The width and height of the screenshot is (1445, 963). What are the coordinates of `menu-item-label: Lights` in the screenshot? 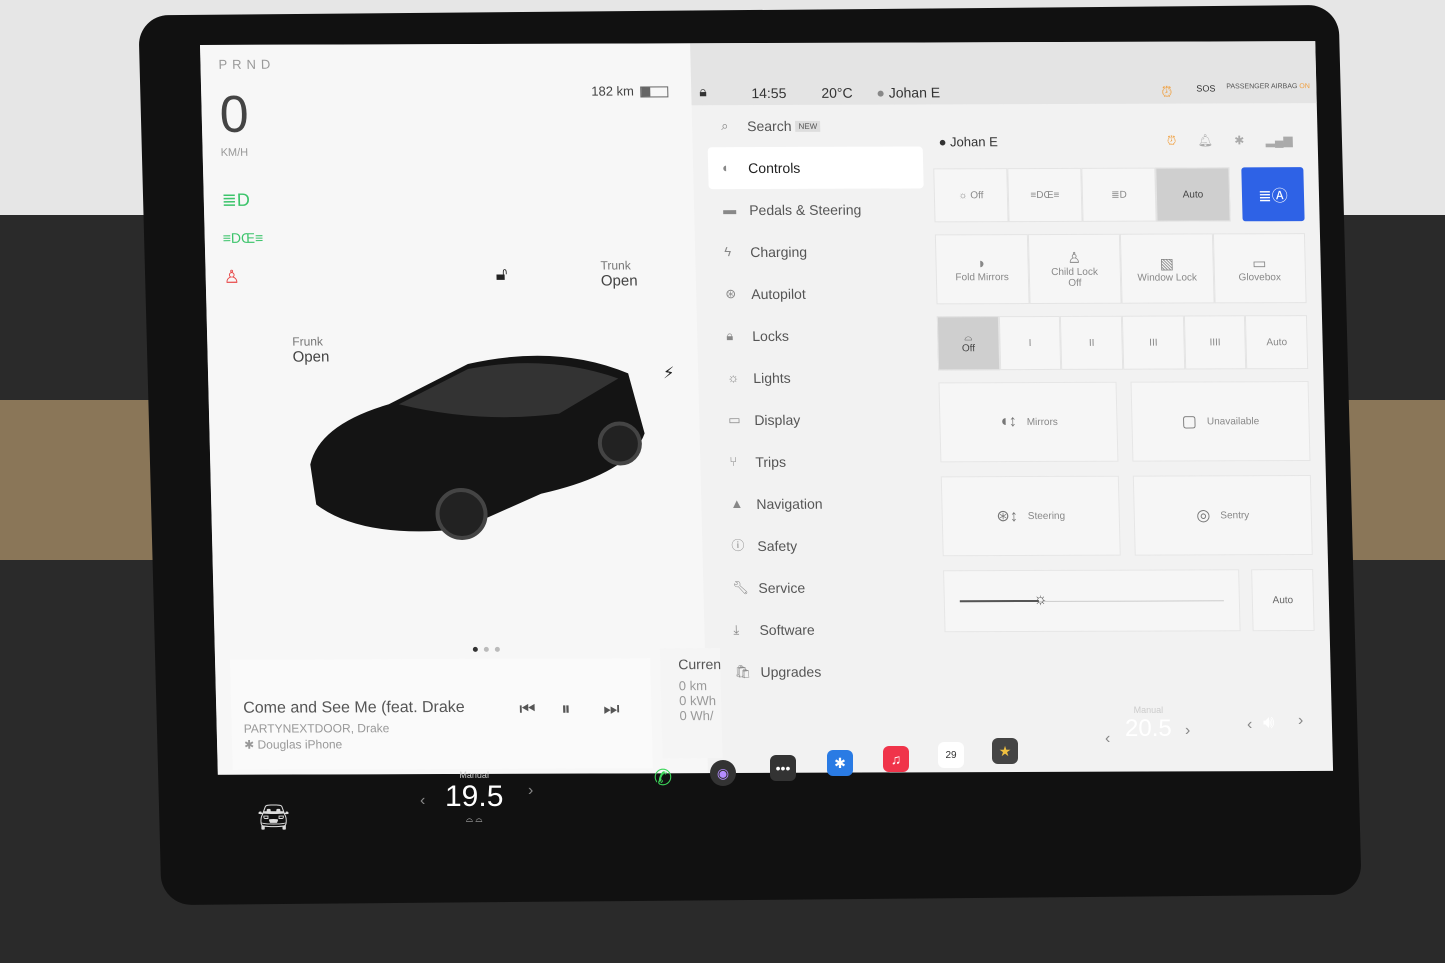 It's located at (772, 377).